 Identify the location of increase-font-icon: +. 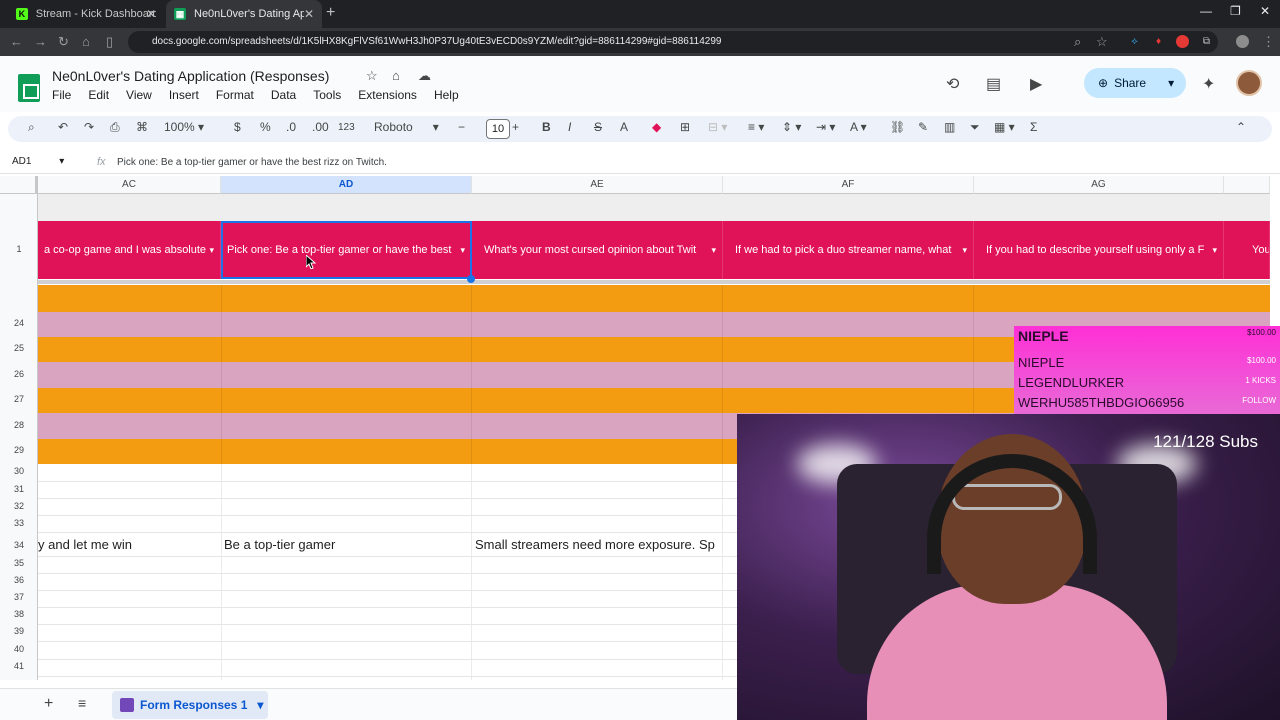
(515, 127).